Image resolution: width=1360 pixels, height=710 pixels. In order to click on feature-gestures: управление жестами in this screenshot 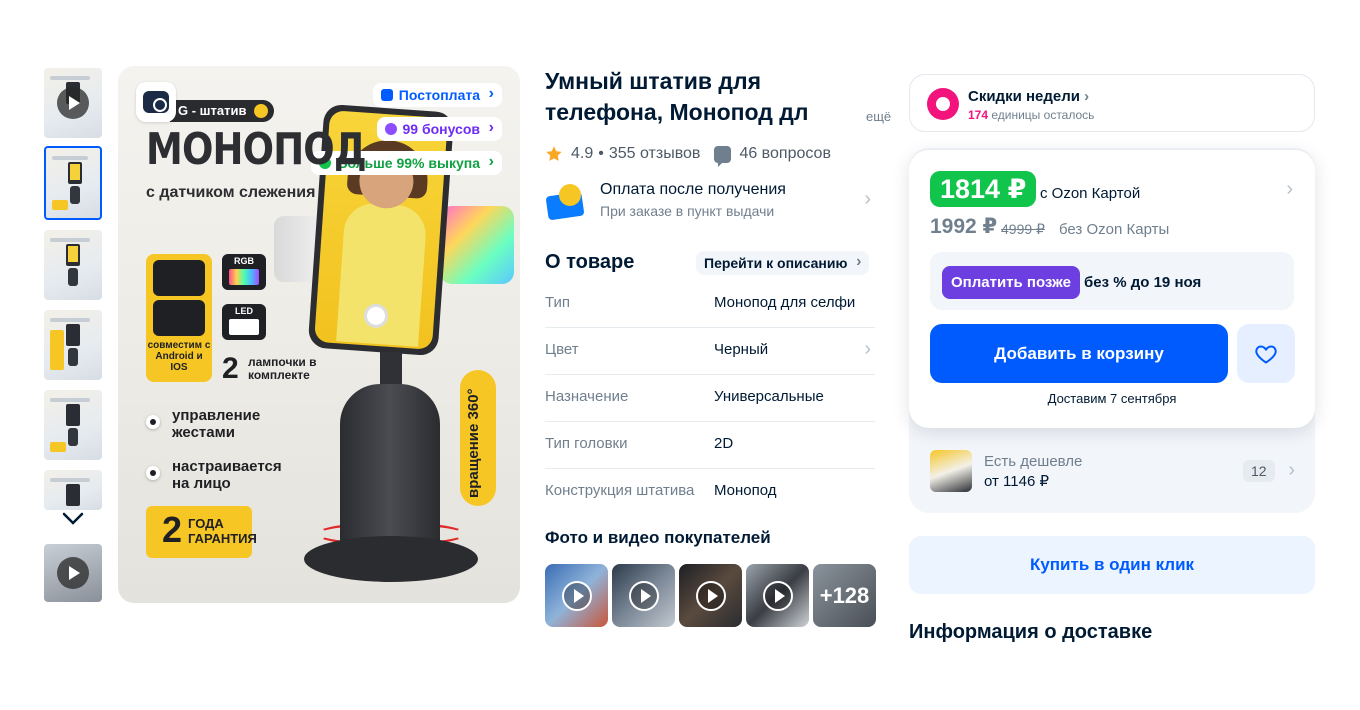, I will do `click(206, 424)`.